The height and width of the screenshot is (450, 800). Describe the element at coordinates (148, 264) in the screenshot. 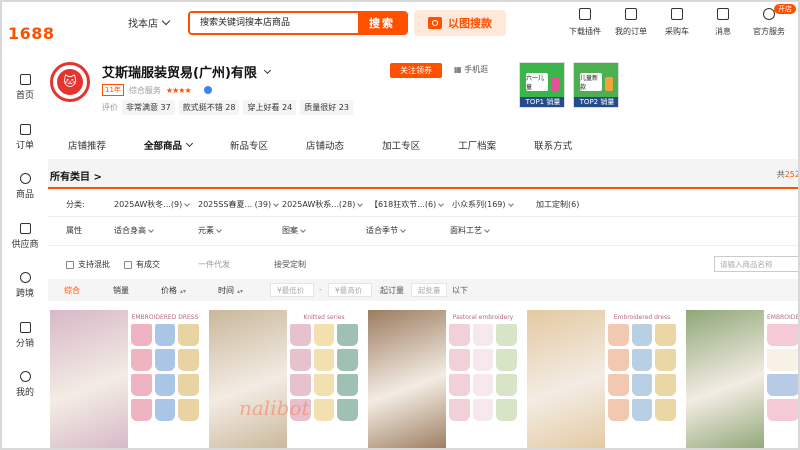

I see `has-deal-label: 有成交` at that location.